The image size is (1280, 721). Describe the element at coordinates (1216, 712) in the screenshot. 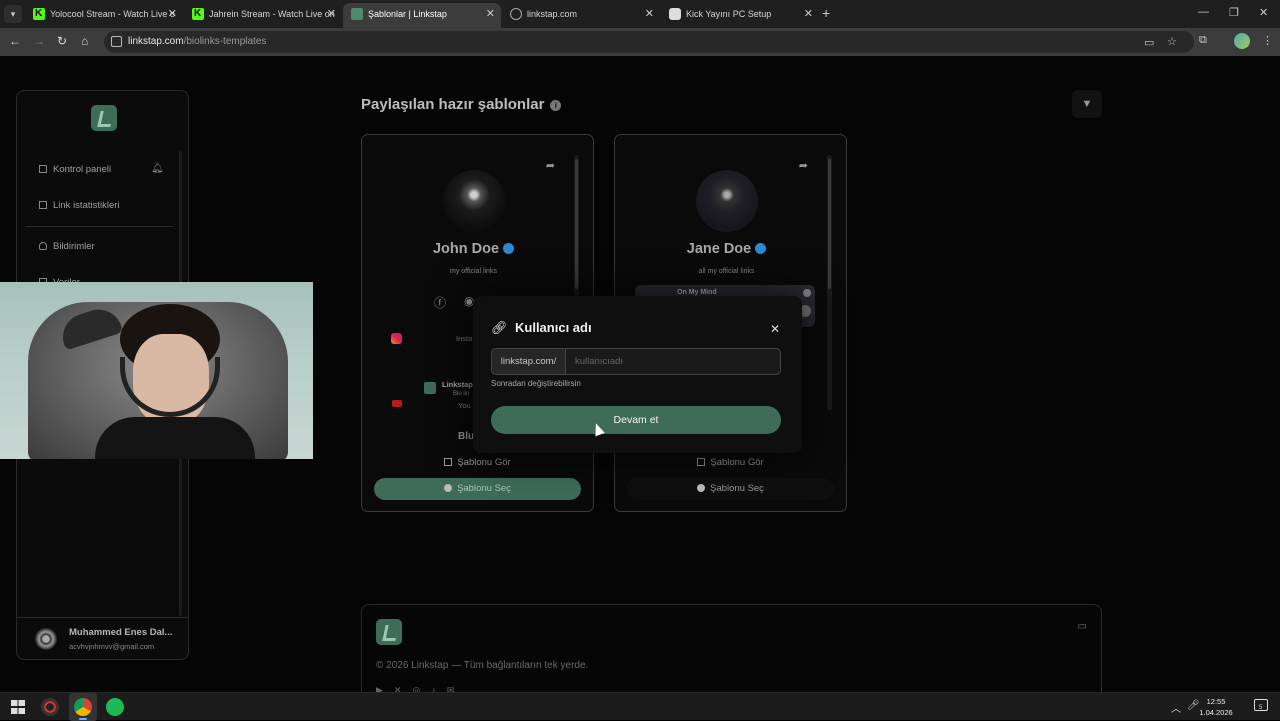

I see `clock-date: 1.04.2026` at that location.